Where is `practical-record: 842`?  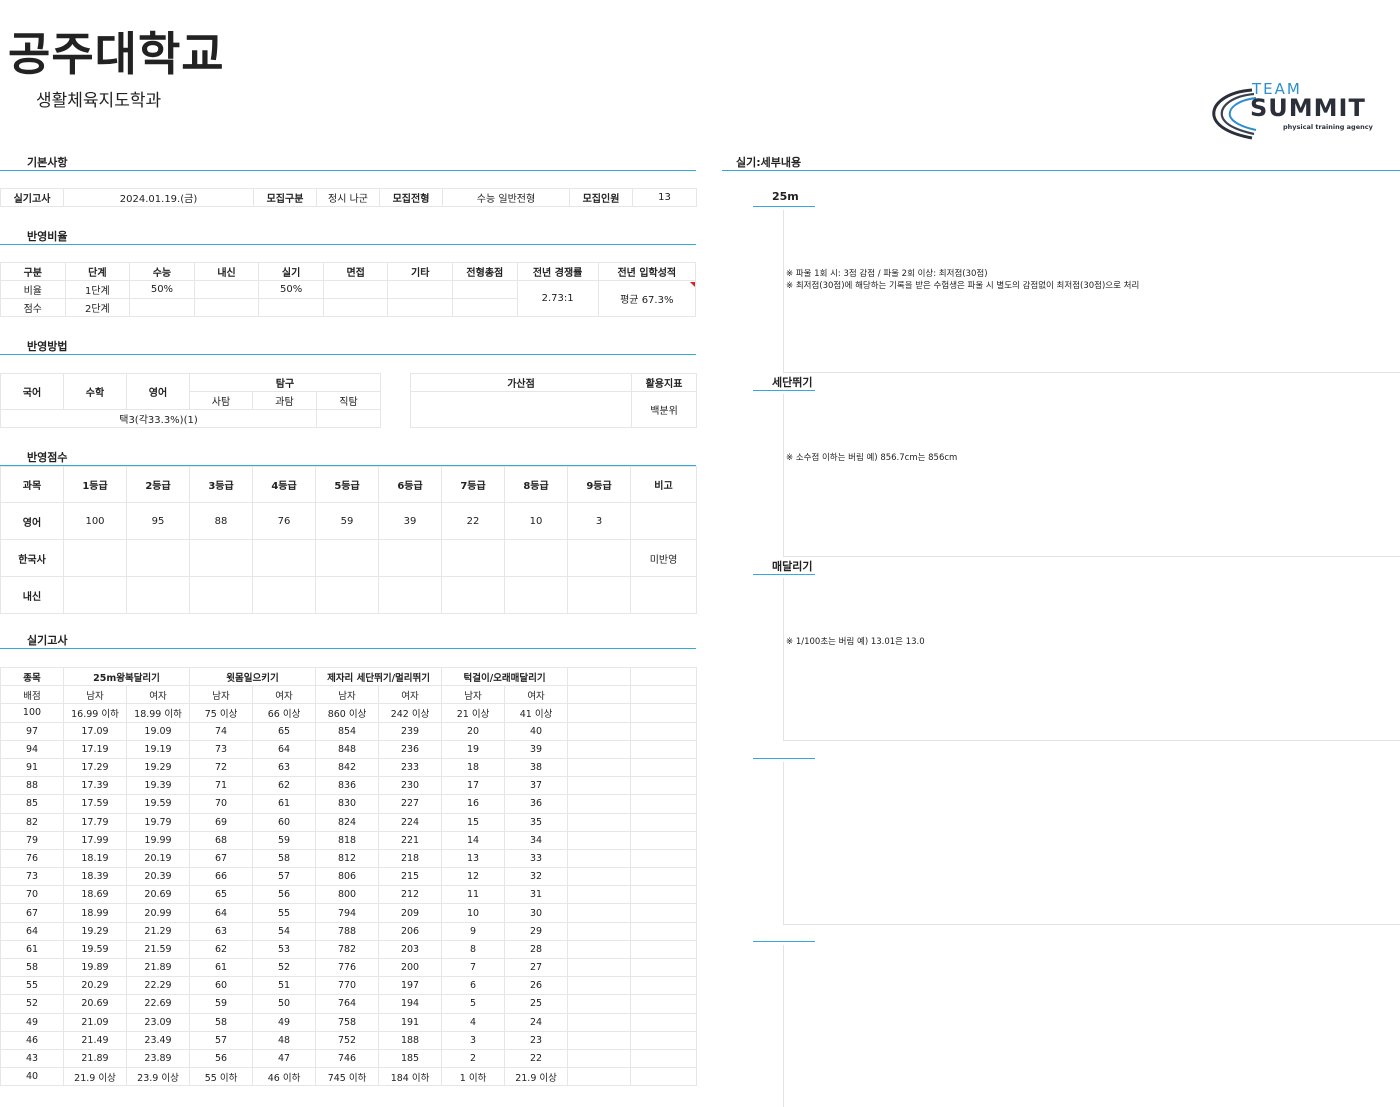 practical-record: 842 is located at coordinates (347, 767).